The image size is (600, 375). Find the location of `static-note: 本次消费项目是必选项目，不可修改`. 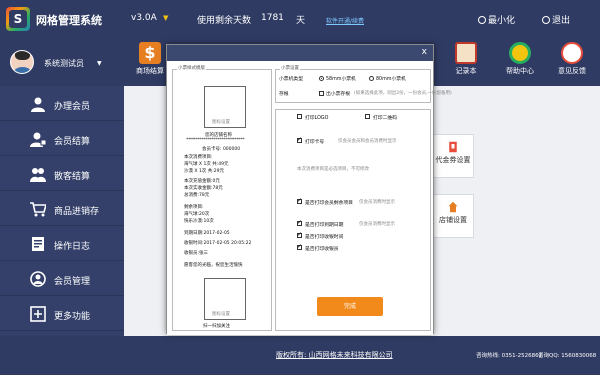

static-note: 本次消费项目是必选项目，不可修改 is located at coordinates (333, 169).